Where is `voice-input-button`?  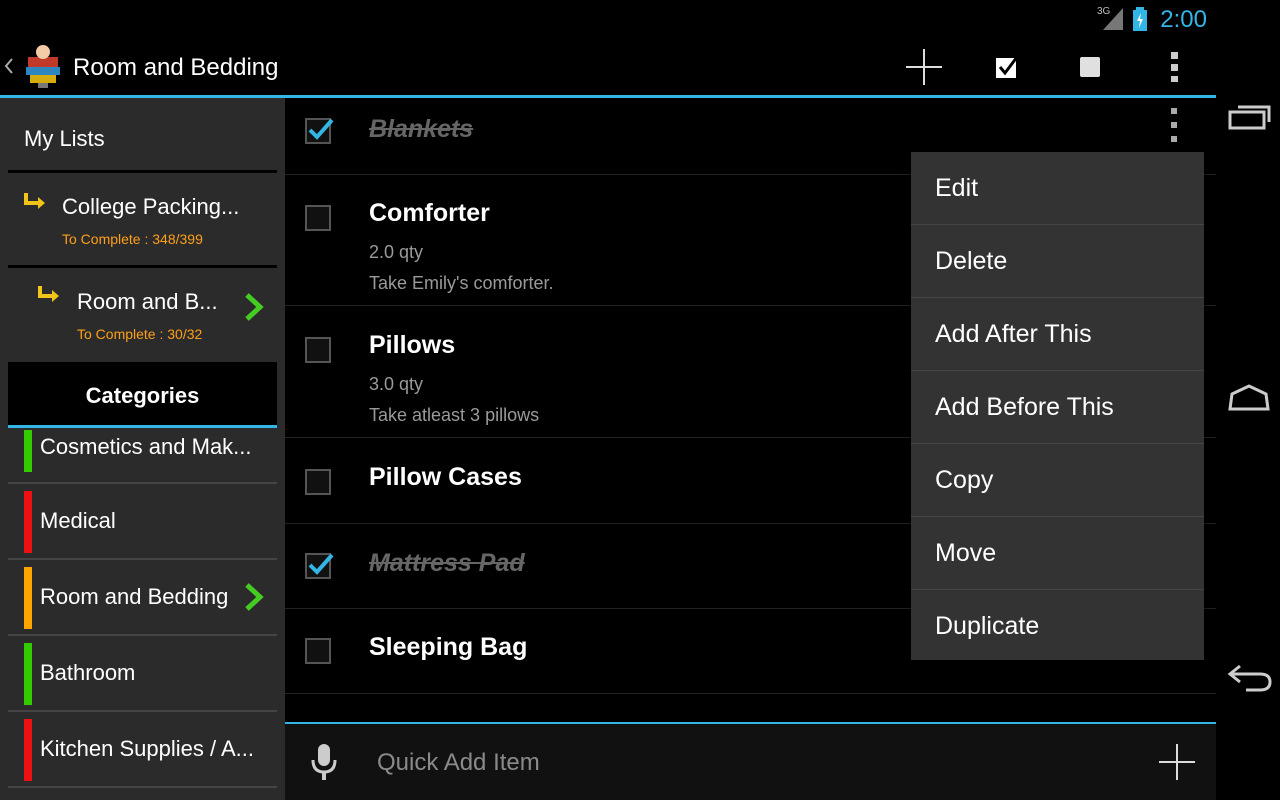
voice-input-button is located at coordinates (323, 764).